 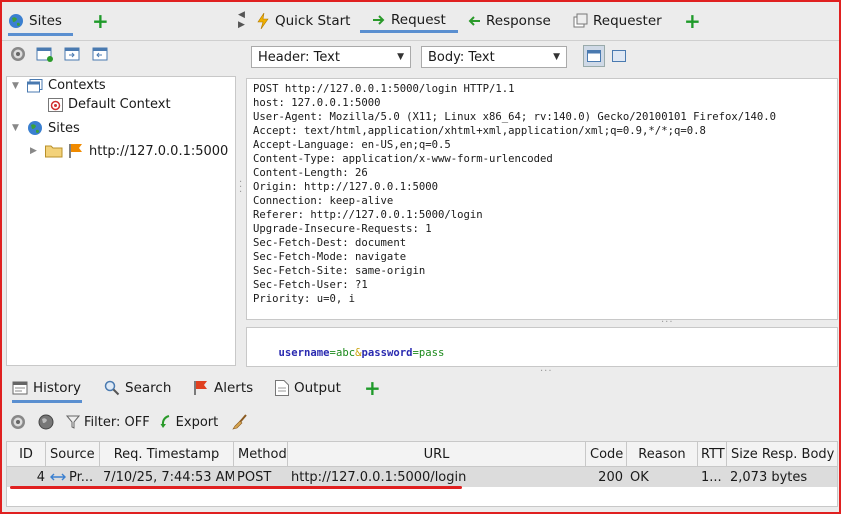 What do you see at coordinates (542, 347) in the screenshot?
I see `request-body-panel: username=abc&password=pass` at bounding box center [542, 347].